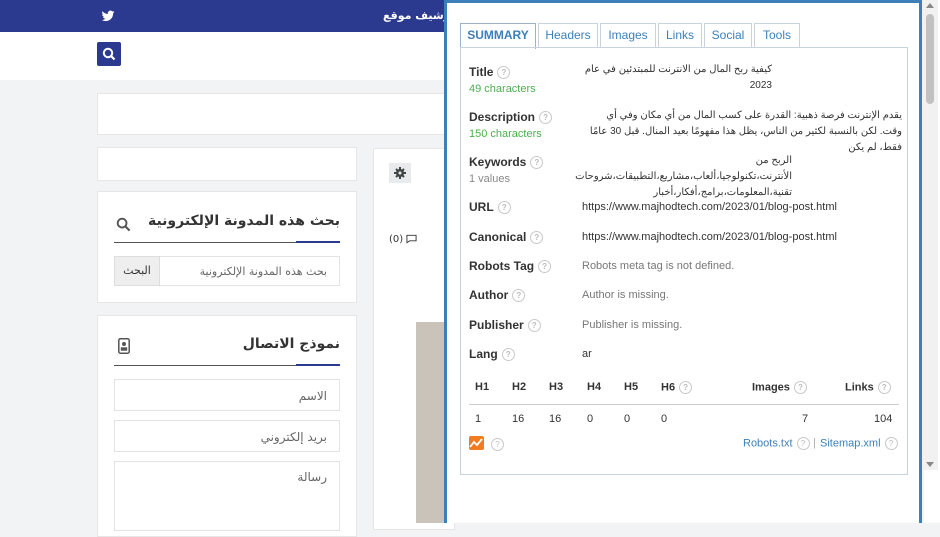 Image resolution: width=940 pixels, height=537 pixels. I want to click on h1-label: H1, so click(482, 387).